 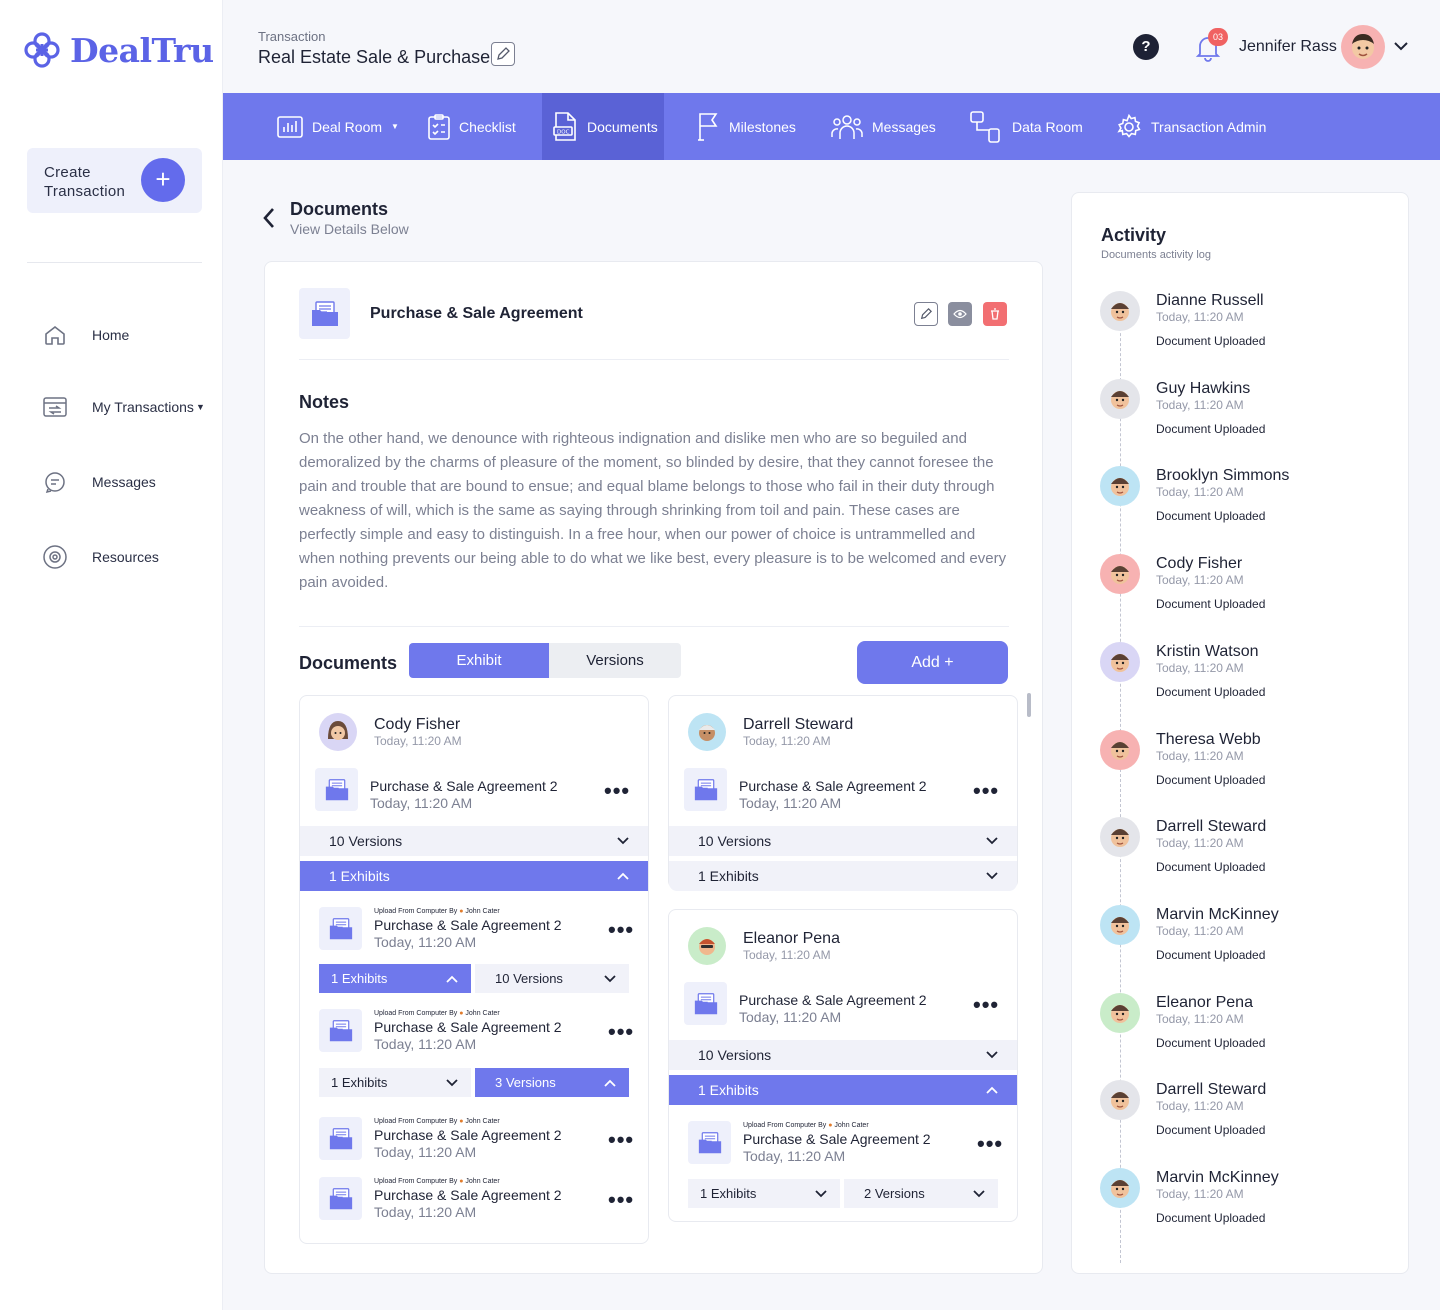 I want to click on sidebar-item-label: Resources, so click(x=125, y=557).